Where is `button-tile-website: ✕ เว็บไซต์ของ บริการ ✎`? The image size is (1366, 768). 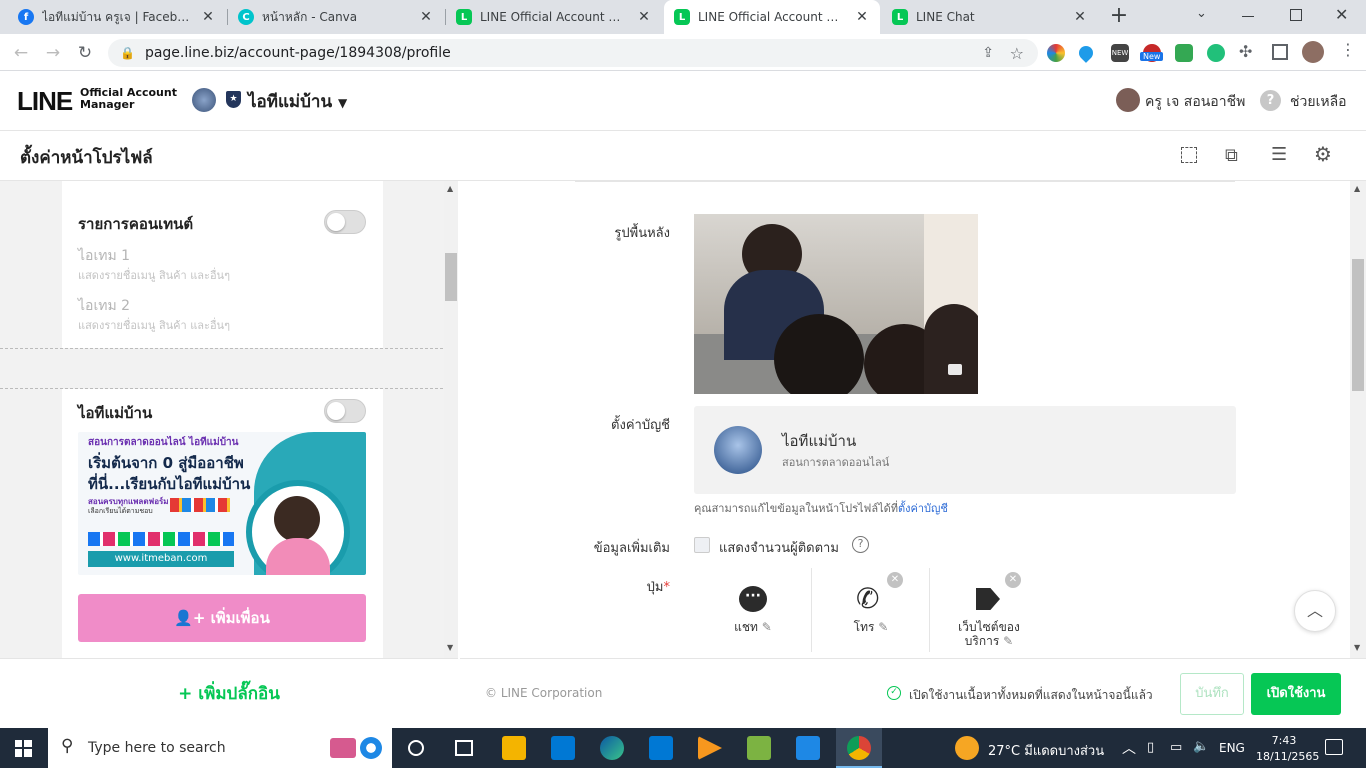 button-tile-website: ✕ เว็บไซต์ของ บริการ ✎ is located at coordinates (989, 610).